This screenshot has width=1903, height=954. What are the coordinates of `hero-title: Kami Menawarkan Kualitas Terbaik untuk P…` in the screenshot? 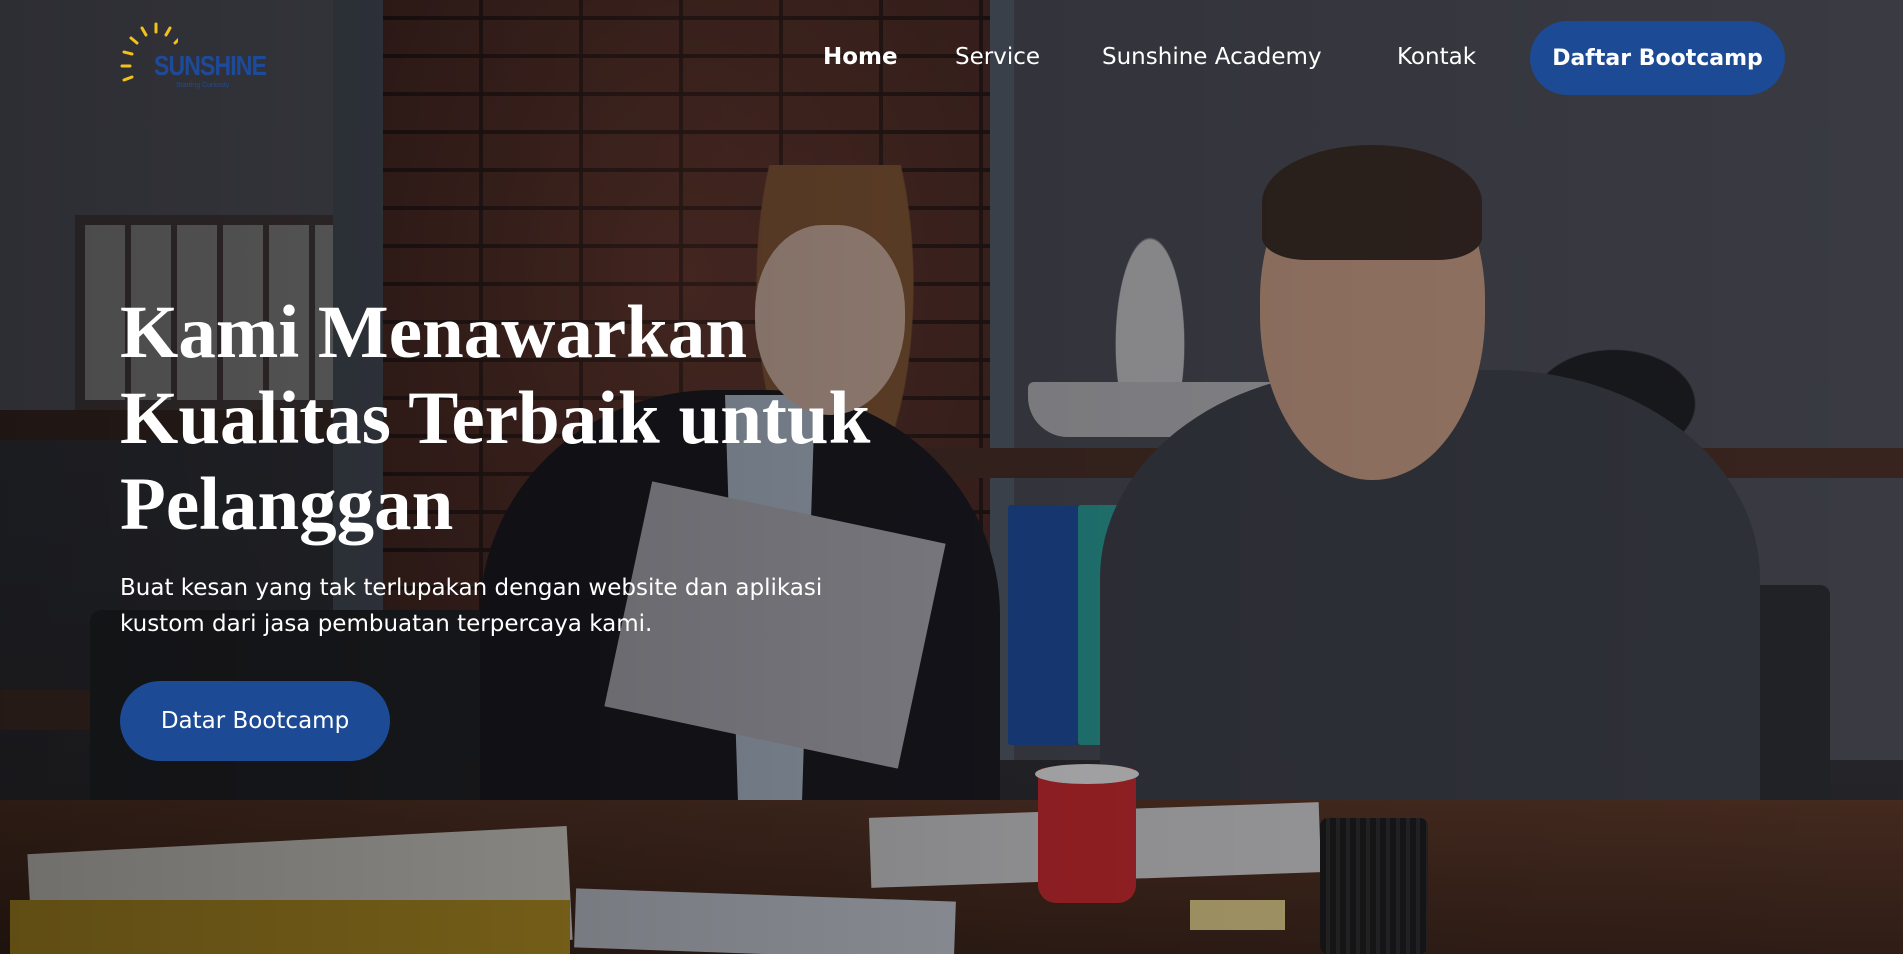 It's located at (495, 418).